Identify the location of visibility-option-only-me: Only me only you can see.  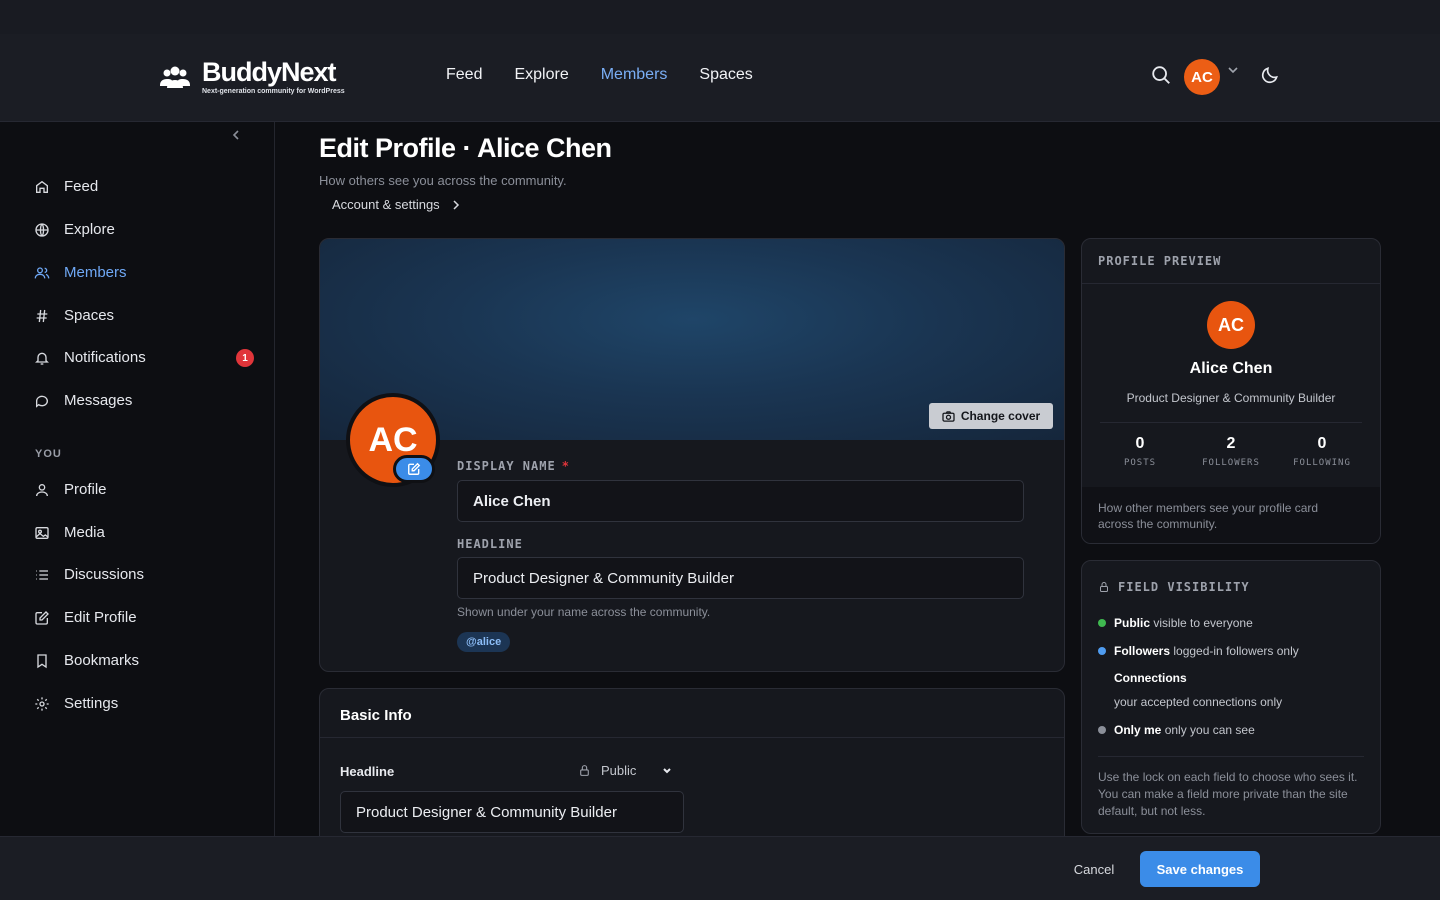
(1176, 730).